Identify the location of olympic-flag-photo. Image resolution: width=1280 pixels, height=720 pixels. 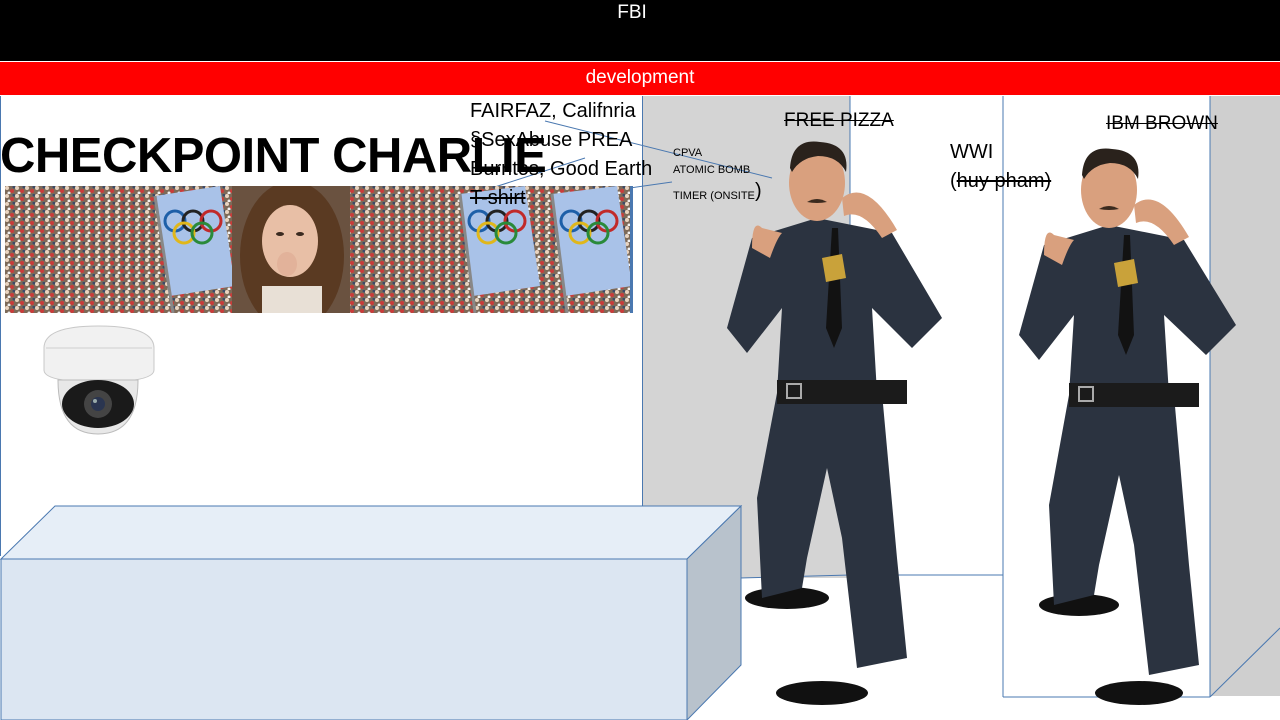
(194, 249).